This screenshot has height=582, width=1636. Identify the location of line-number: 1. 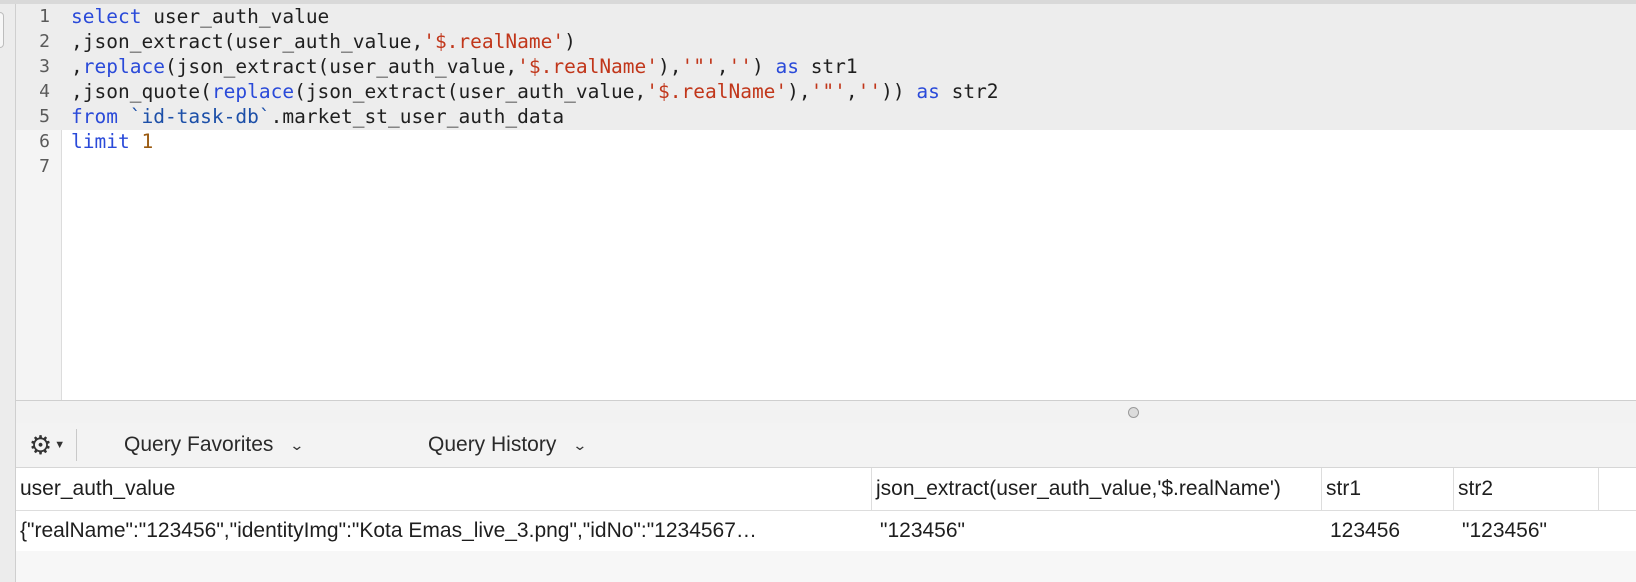
(44, 16).